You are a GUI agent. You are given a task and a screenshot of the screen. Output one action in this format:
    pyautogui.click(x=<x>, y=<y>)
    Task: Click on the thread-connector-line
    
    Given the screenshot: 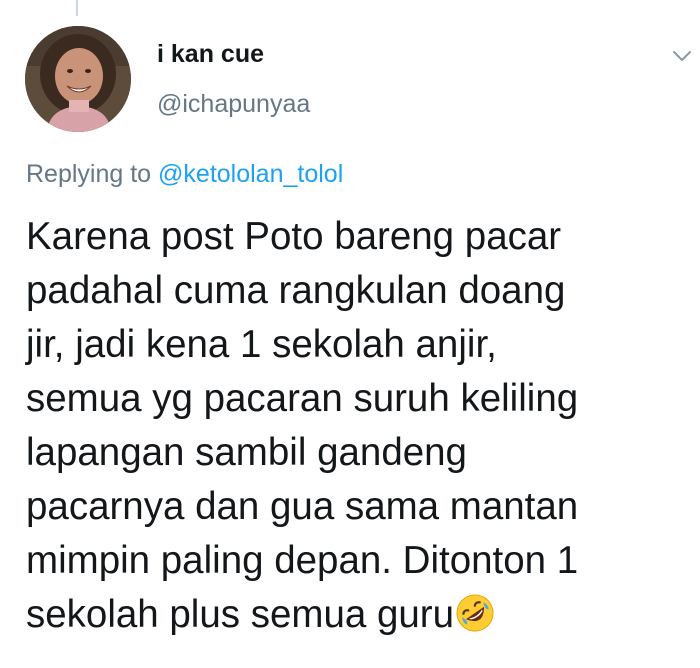 What is the action you would take?
    pyautogui.click(x=77, y=8)
    